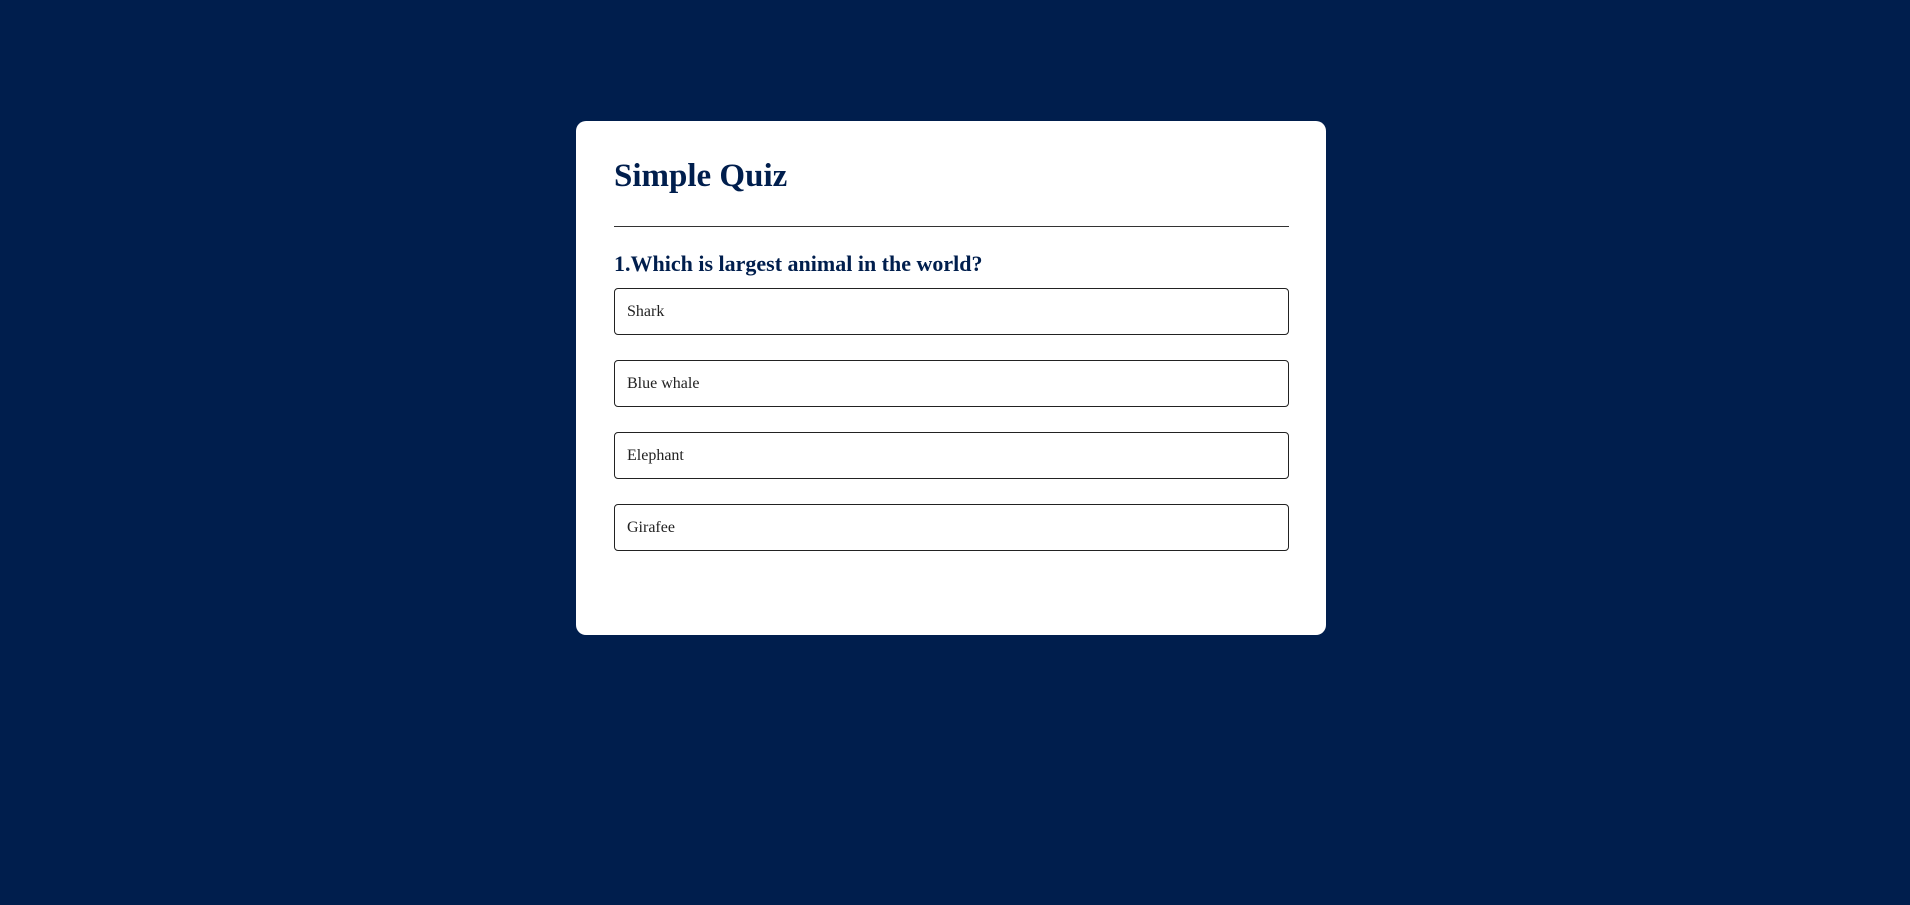  What do you see at coordinates (951, 383) in the screenshot?
I see `answer-button-blue-whale: Blue whale` at bounding box center [951, 383].